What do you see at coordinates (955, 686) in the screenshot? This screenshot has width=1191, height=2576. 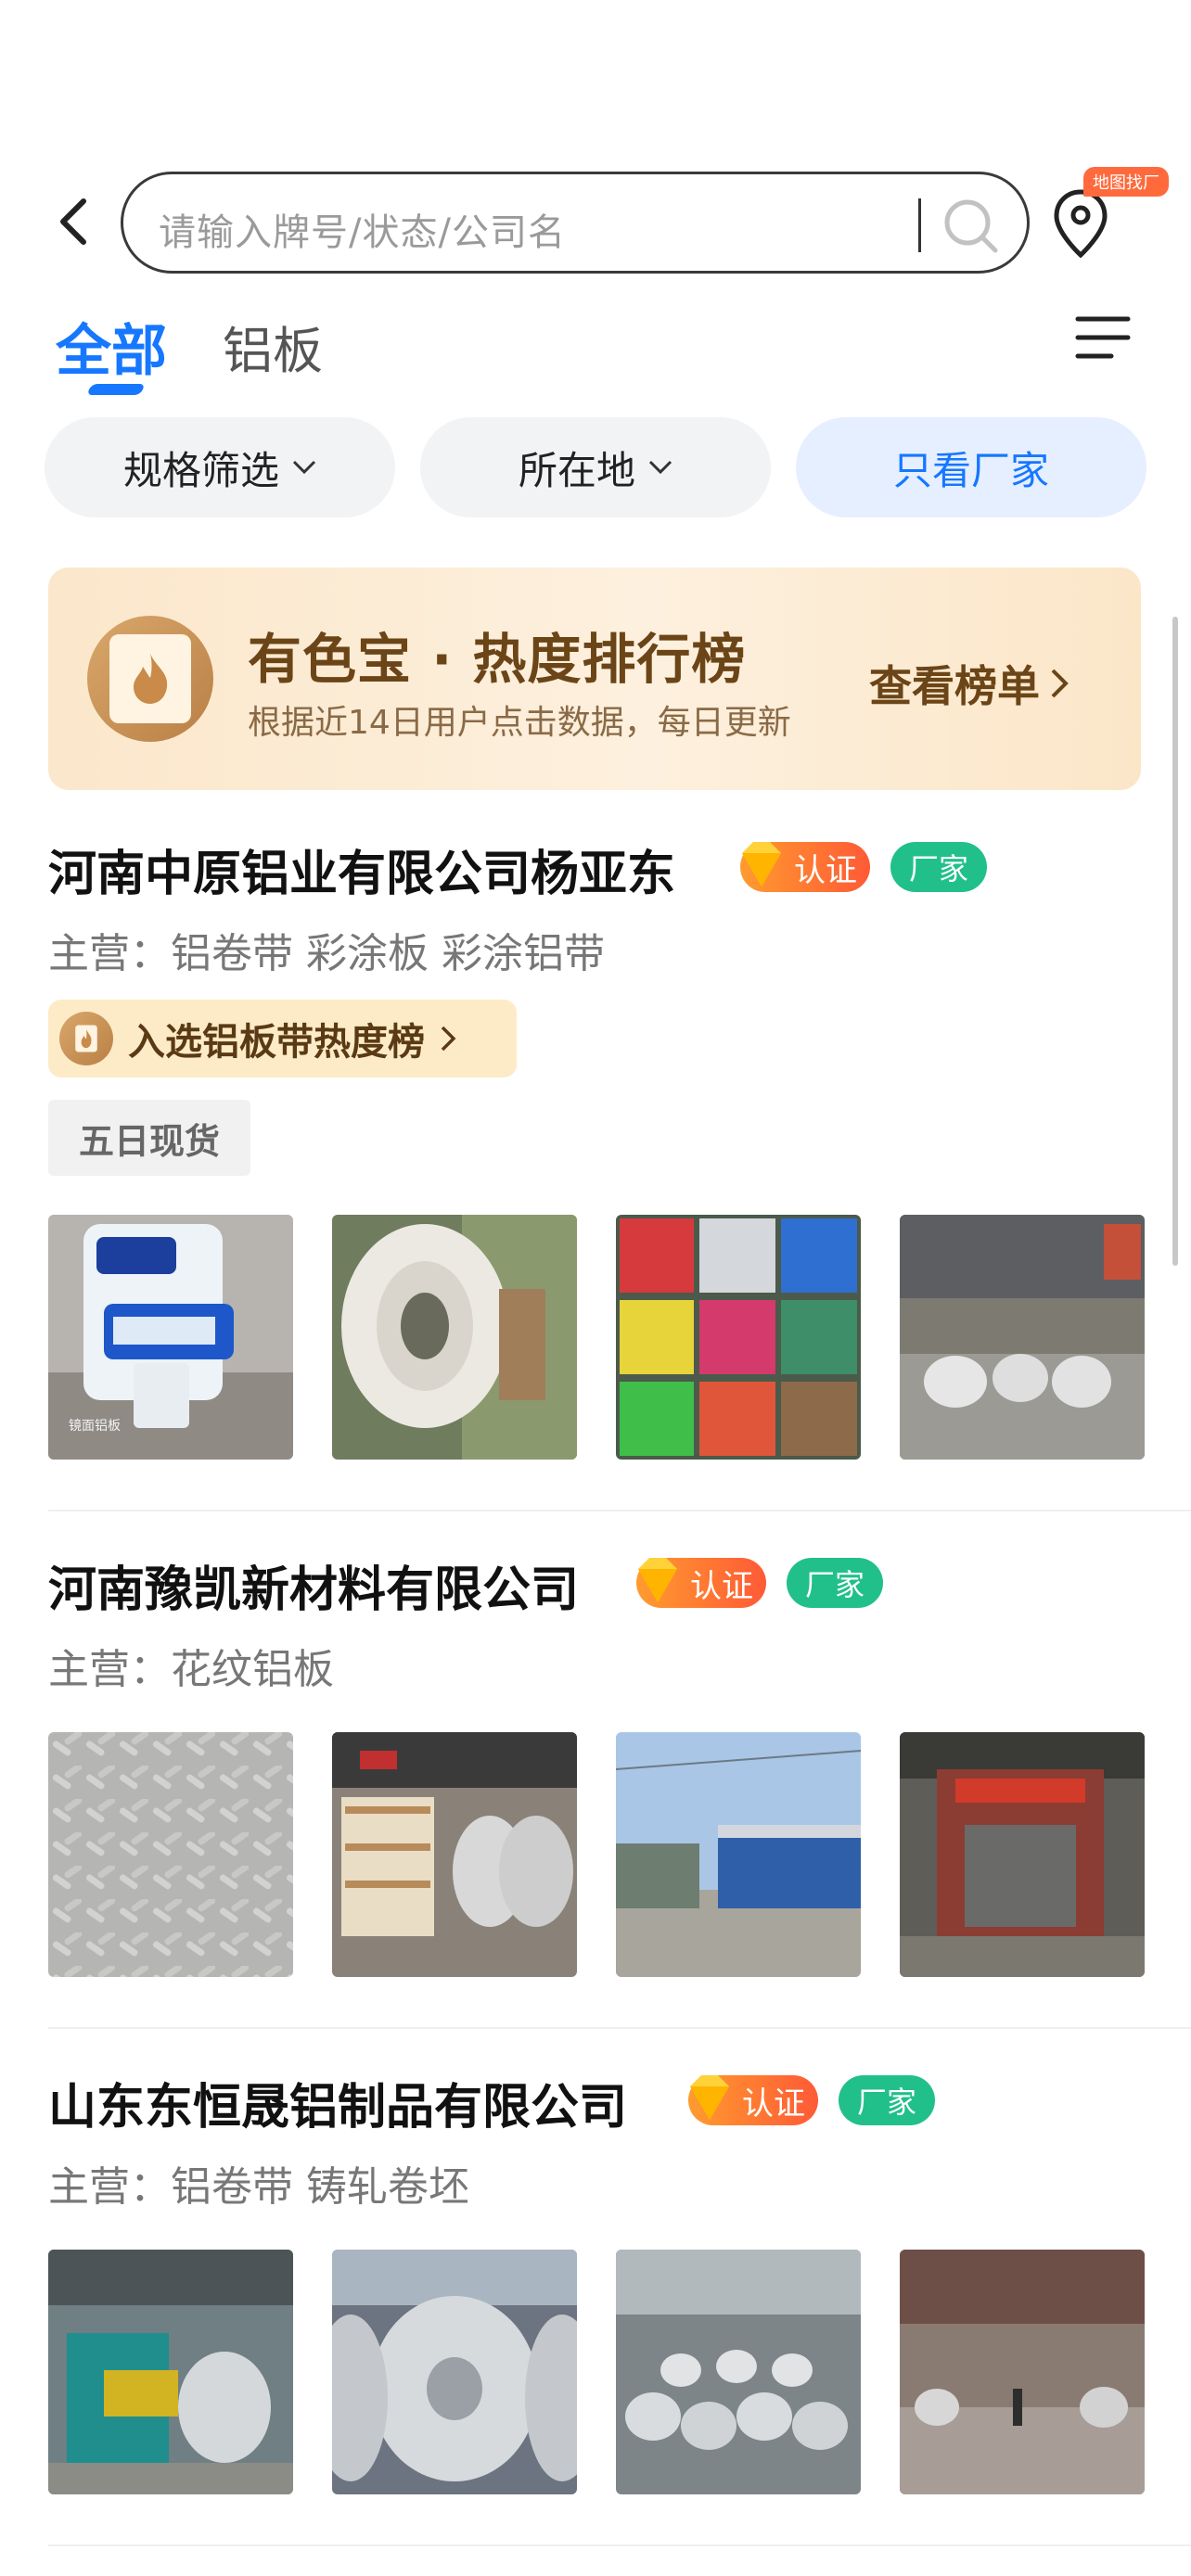 I see `view-ranking-label: 查看榜单` at bounding box center [955, 686].